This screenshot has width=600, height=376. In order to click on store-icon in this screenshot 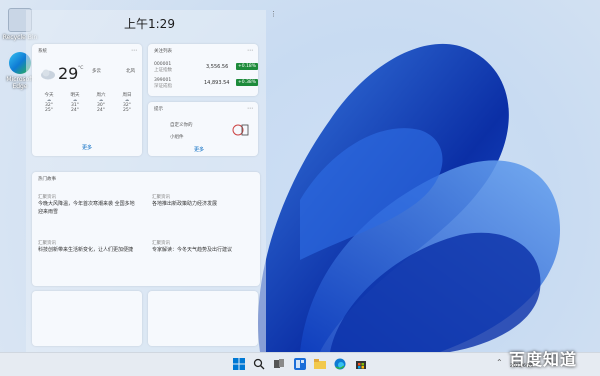, I will do `click(361, 364)`.